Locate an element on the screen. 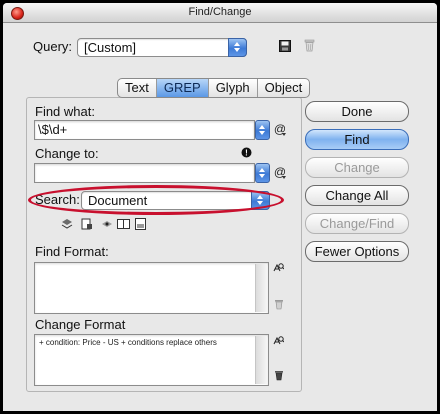 The width and height of the screenshot is (440, 414). find-button: Find is located at coordinates (357, 139).